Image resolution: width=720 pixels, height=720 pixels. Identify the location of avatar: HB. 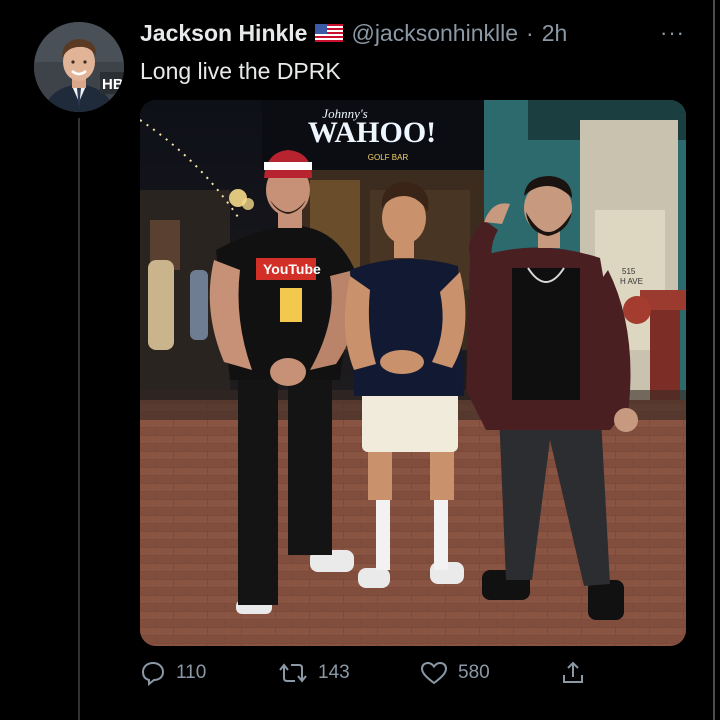
(79, 67).